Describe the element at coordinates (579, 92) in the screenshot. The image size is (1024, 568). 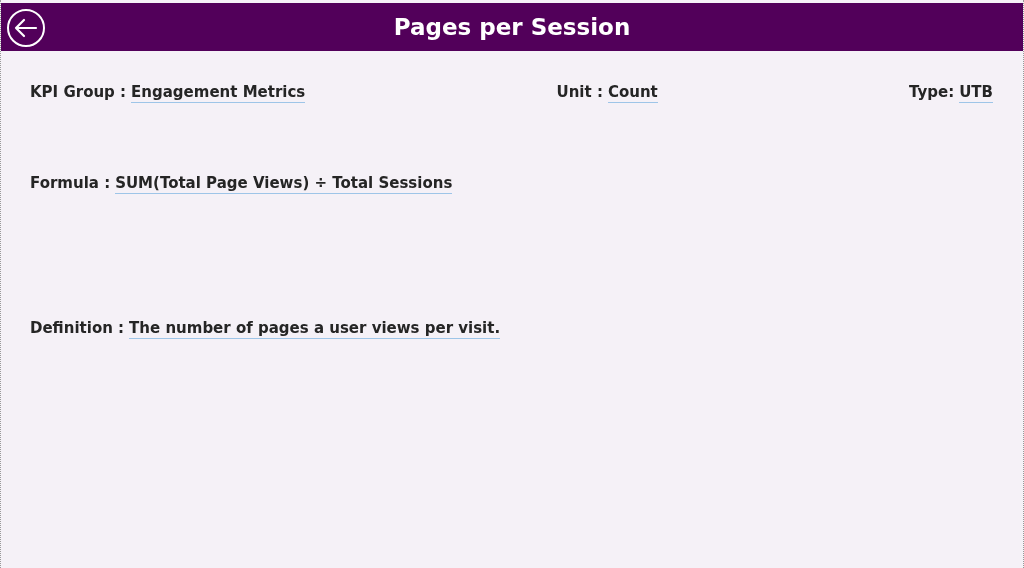
I see `field-label: Unit :` at that location.